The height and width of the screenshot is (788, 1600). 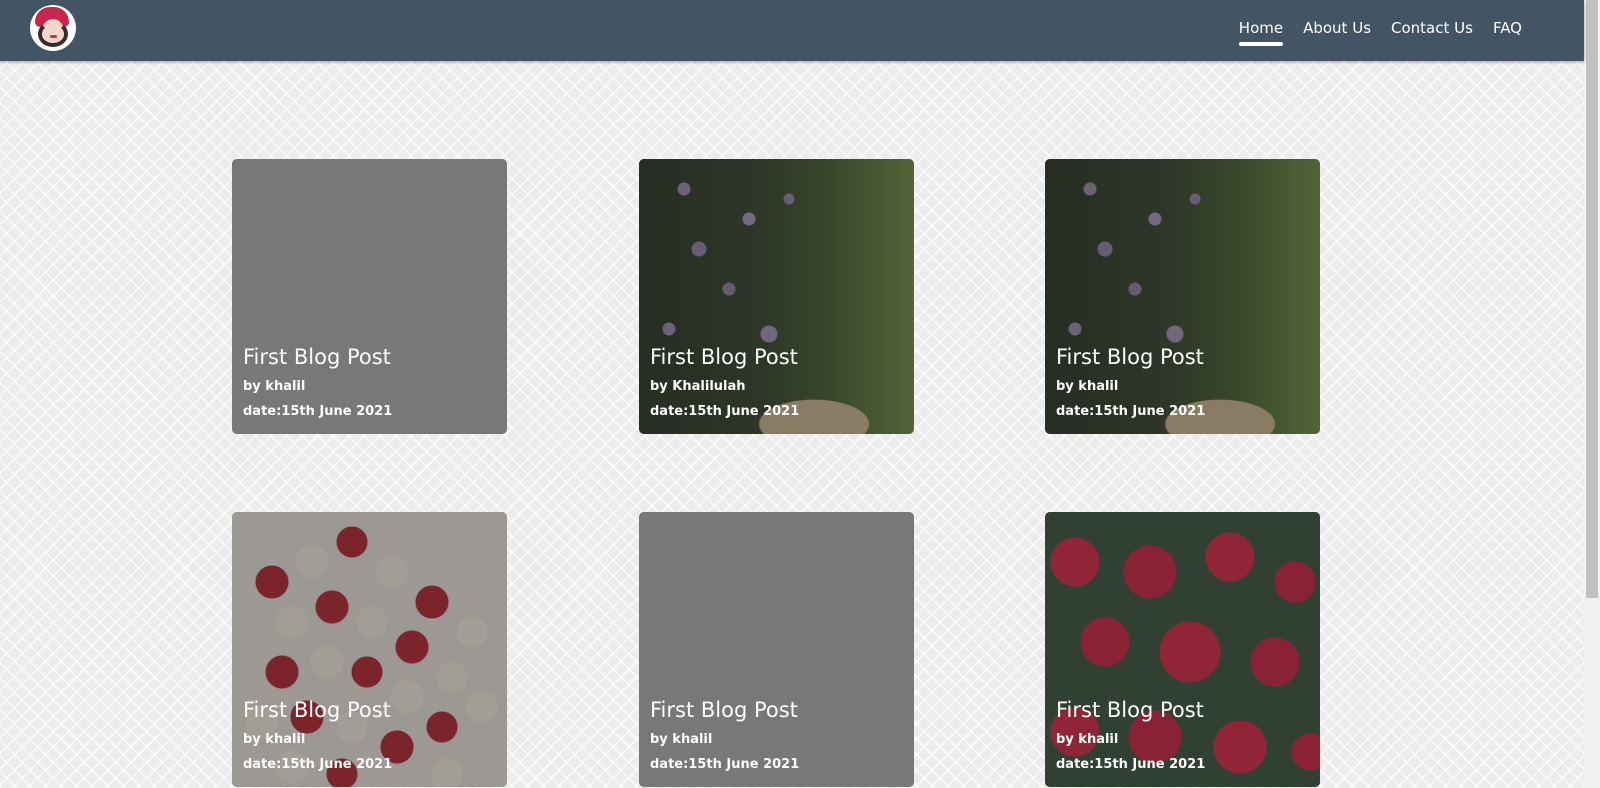 What do you see at coordinates (1380, 32) in the screenshot?
I see `nav-links: Home About Us Contact Us FAQ` at bounding box center [1380, 32].